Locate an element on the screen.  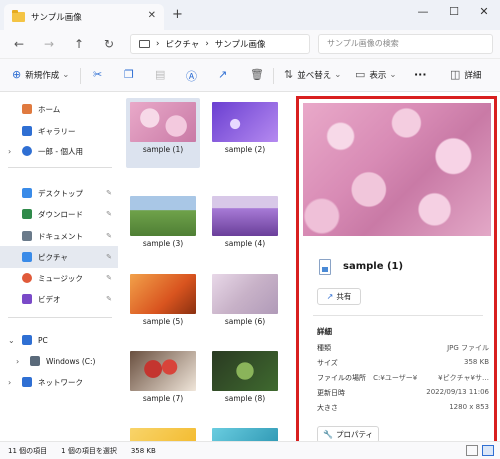
pin-icon: ✎ is located at coordinates (109, 236).